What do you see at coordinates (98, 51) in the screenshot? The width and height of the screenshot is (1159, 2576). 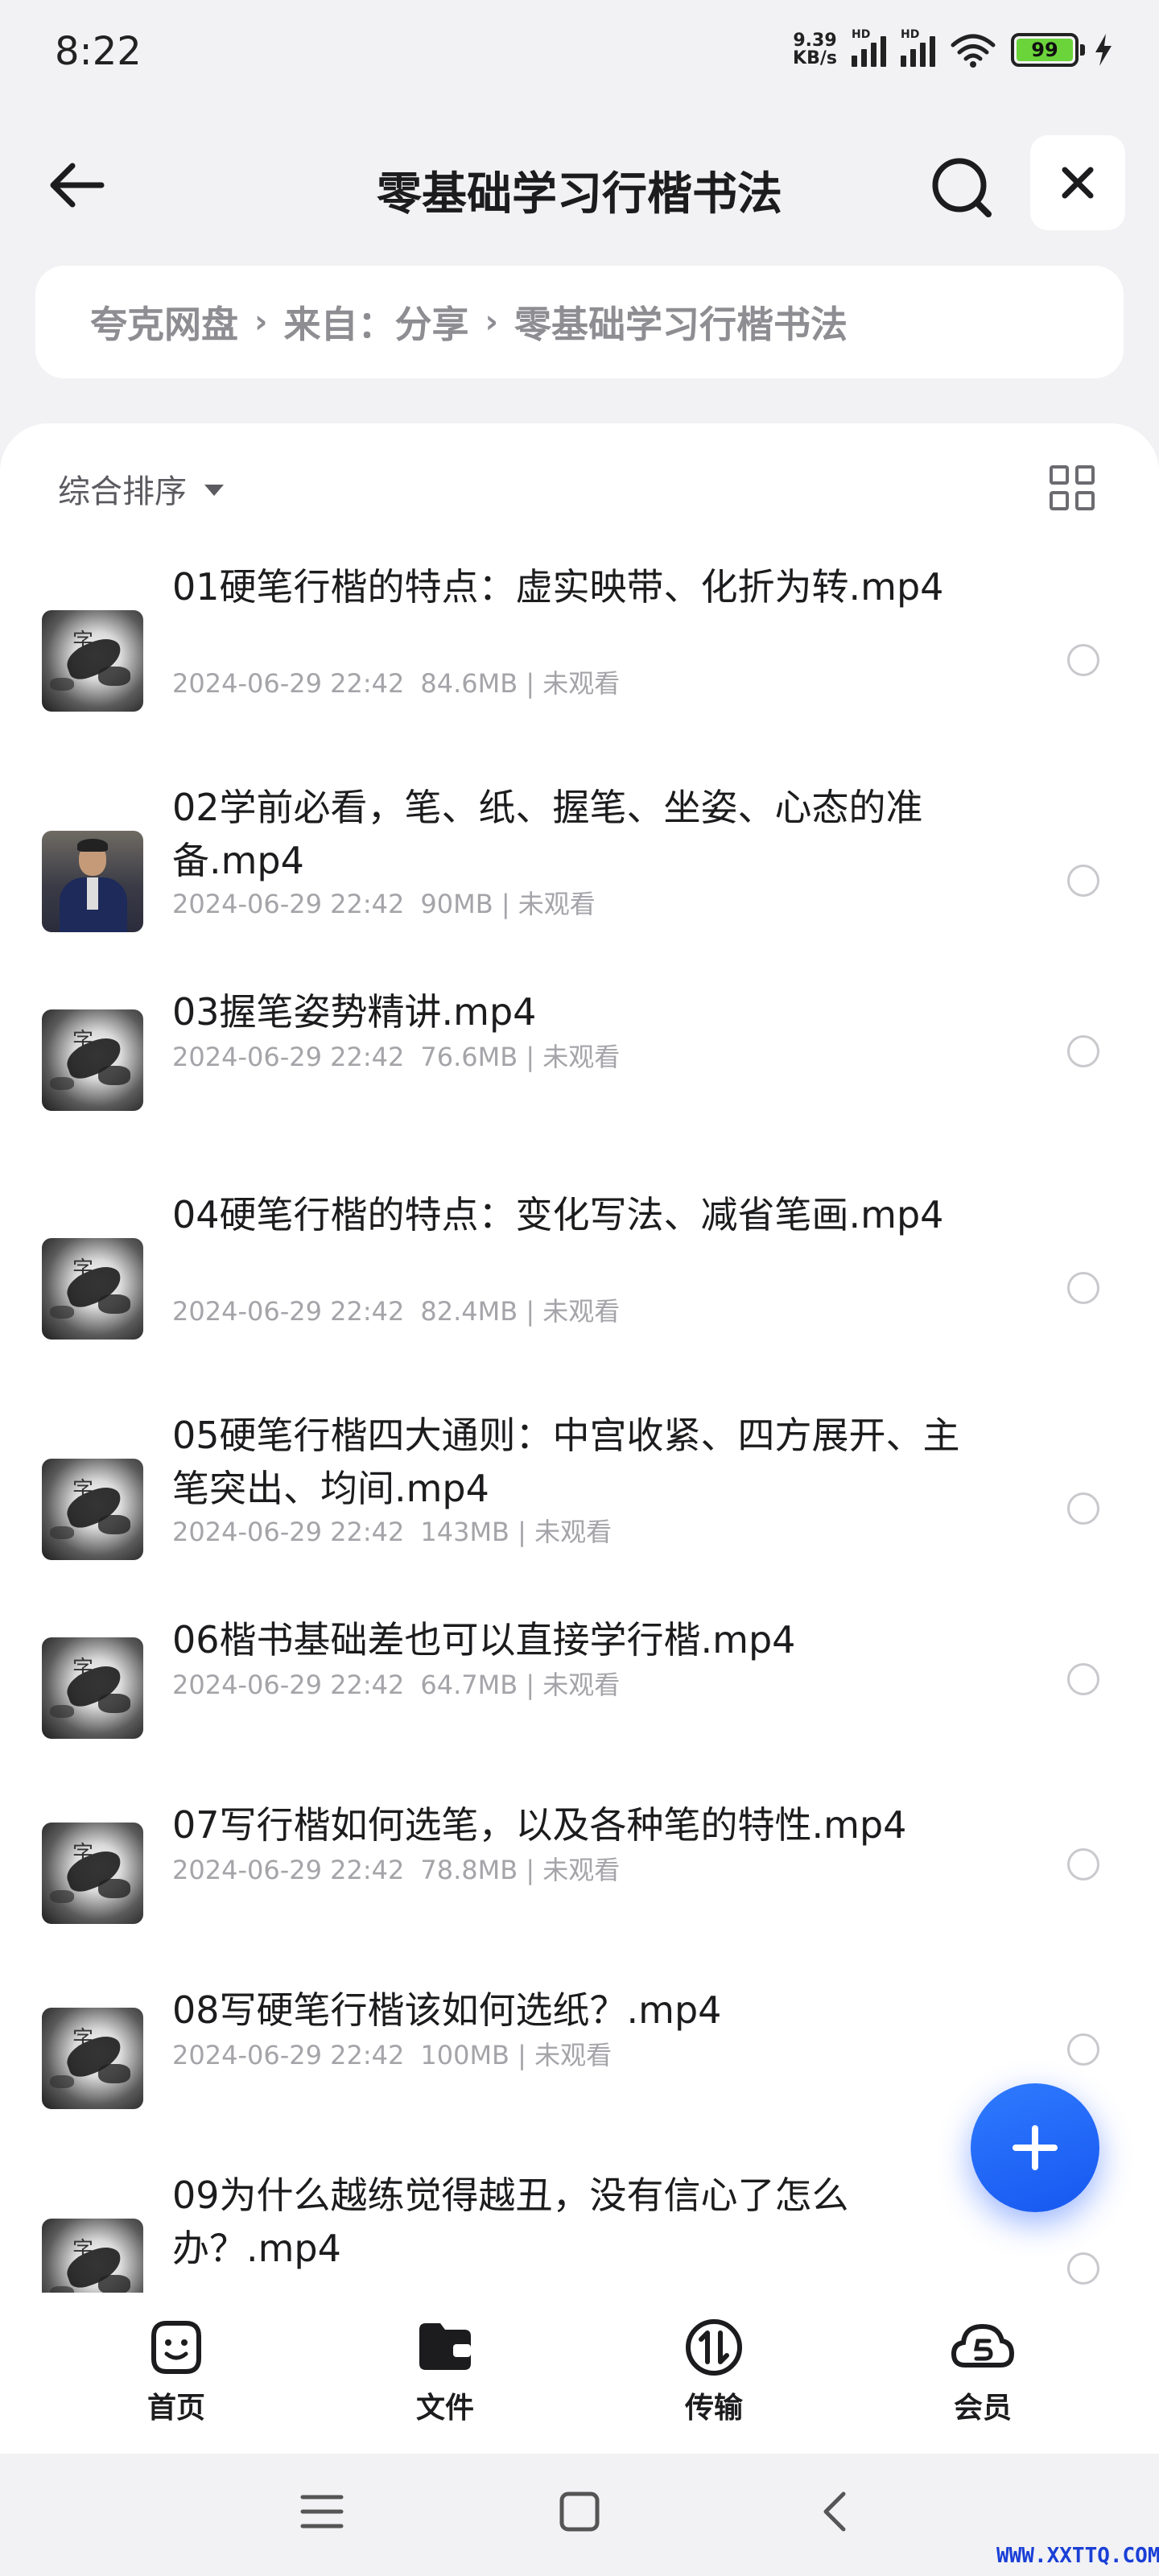 I see `status-time: 8:22` at bounding box center [98, 51].